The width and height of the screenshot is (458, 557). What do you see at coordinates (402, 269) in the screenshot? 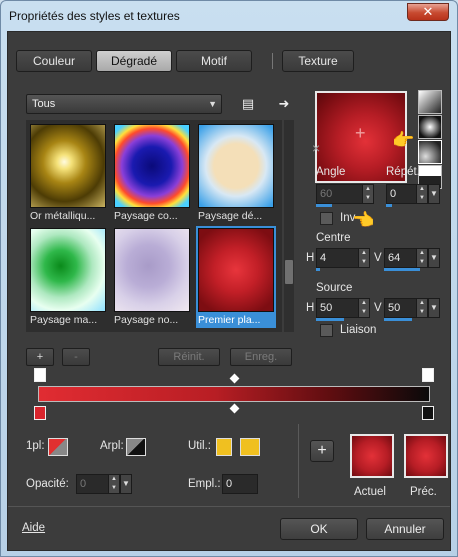
I see `center-v-slider` at bounding box center [402, 269].